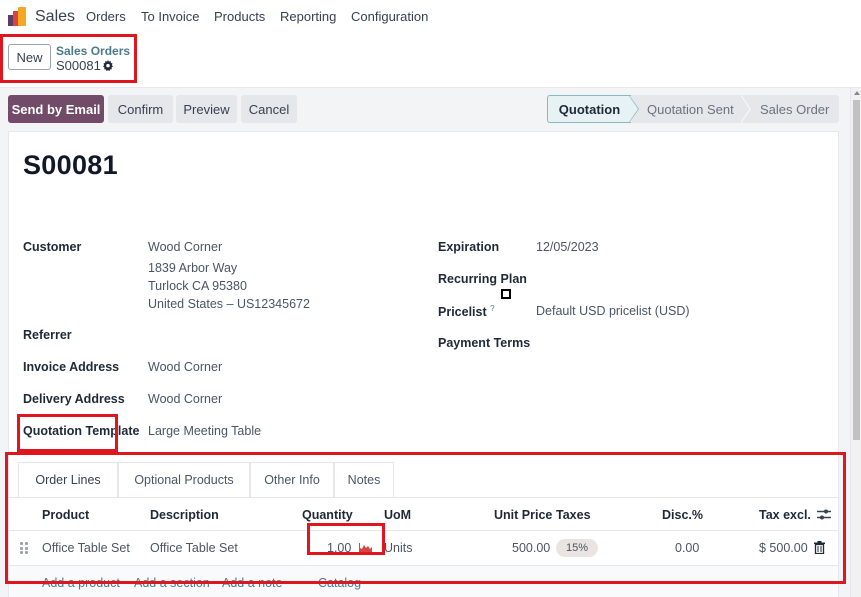  Describe the element at coordinates (140, 109) in the screenshot. I see `confirm-button: Confirm` at that location.